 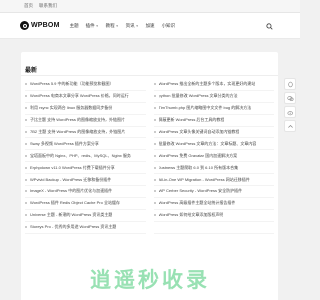 I want to click on nav-item-plugins: 插件 ▼, so click(x=92, y=26).